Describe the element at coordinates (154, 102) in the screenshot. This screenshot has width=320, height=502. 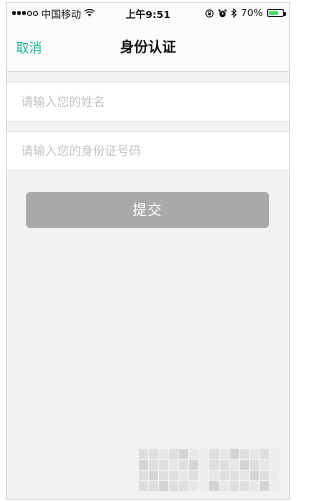
I see `name-input` at that location.